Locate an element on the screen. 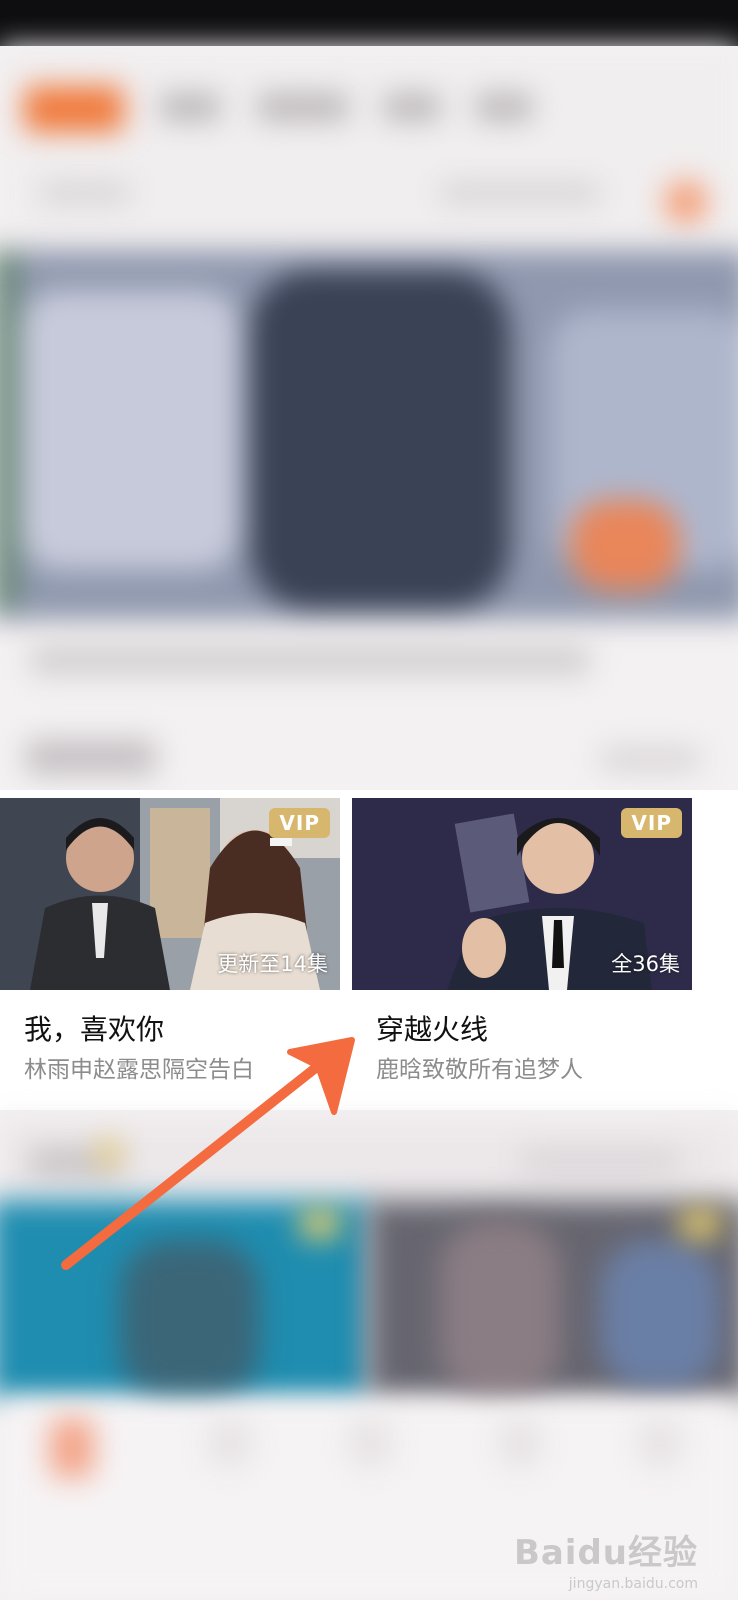  episode-count: 全36集 is located at coordinates (645, 964).